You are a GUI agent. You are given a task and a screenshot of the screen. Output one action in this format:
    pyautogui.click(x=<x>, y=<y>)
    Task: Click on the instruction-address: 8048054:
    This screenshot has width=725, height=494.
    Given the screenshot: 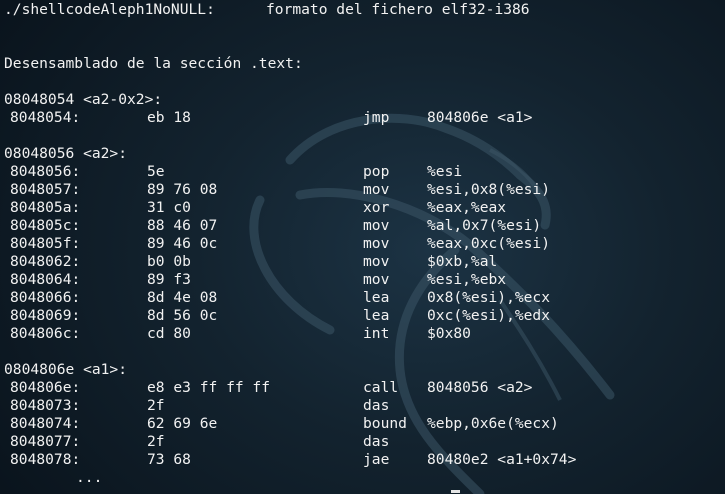 What is the action you would take?
    pyautogui.click(x=45, y=117)
    